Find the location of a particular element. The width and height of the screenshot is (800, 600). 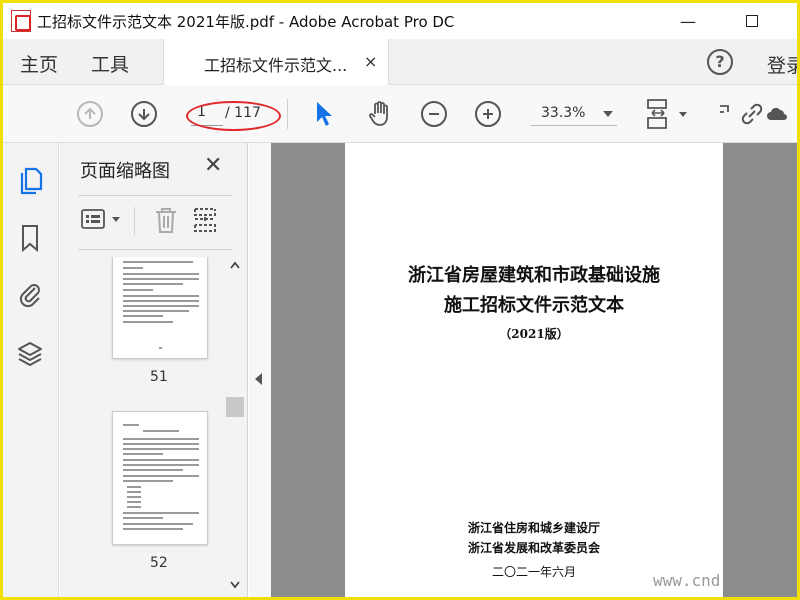

layers-icon is located at coordinates (30, 354).